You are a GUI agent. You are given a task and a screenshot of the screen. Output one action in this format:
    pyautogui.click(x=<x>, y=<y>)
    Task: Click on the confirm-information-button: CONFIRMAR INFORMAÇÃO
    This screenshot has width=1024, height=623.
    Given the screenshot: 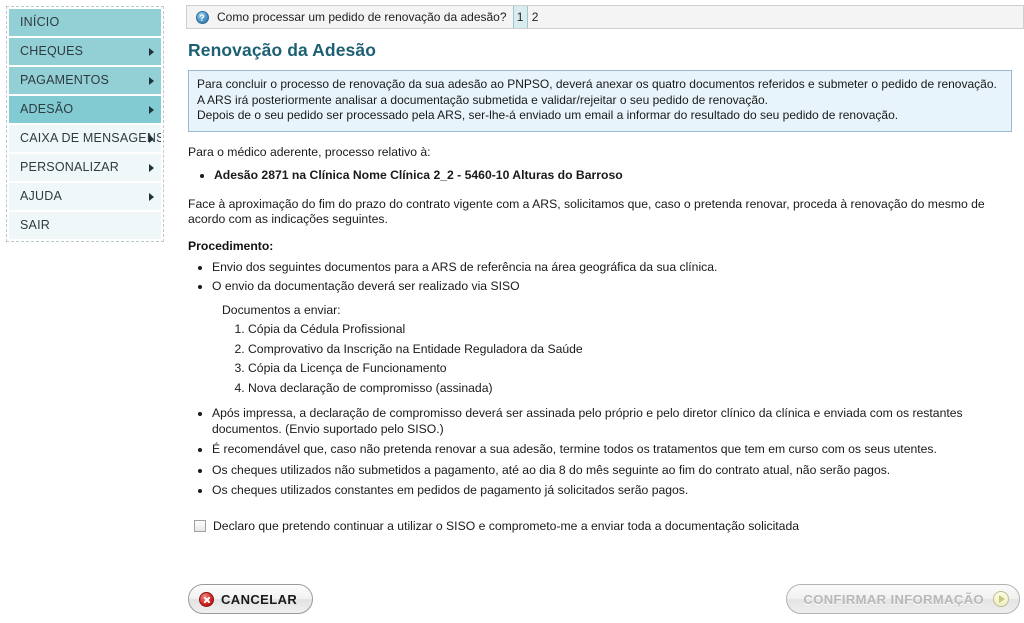 What is the action you would take?
    pyautogui.click(x=903, y=599)
    